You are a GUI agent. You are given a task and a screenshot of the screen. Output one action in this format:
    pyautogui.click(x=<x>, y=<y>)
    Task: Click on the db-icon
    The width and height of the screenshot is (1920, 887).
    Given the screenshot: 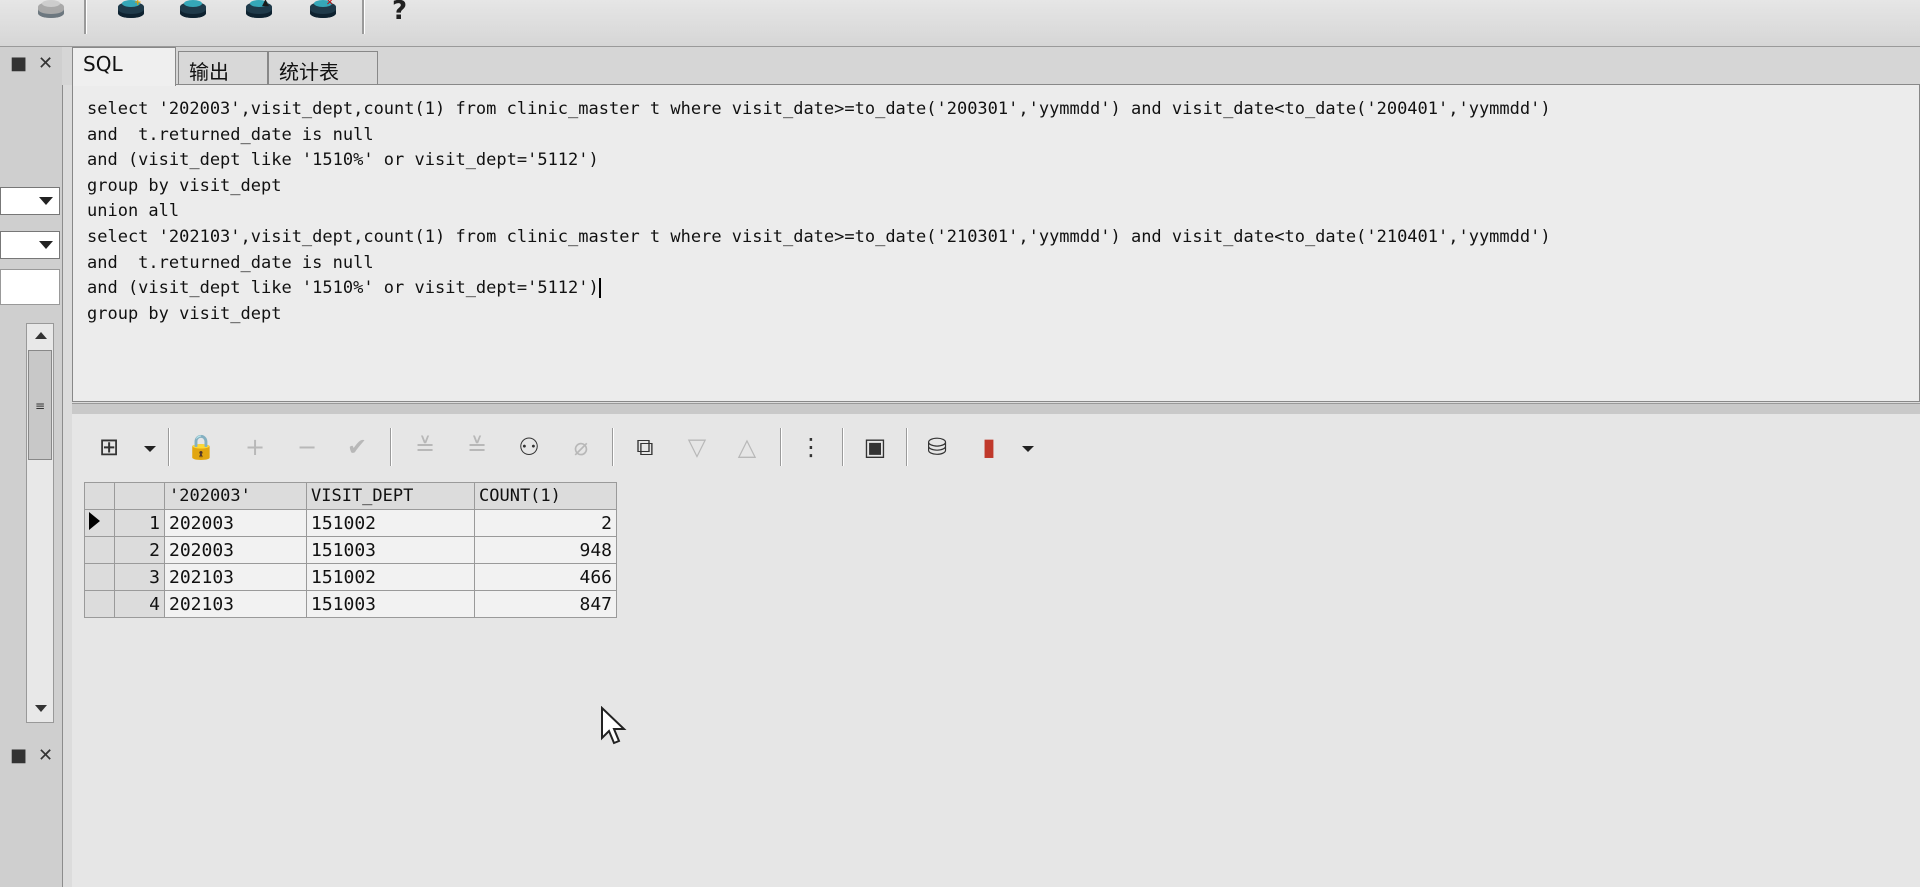 What is the action you would take?
    pyautogui.click(x=193, y=13)
    